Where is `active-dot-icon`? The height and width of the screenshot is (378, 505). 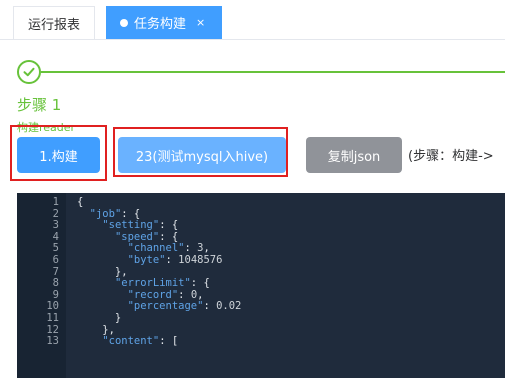
active-dot-icon is located at coordinates (124, 22).